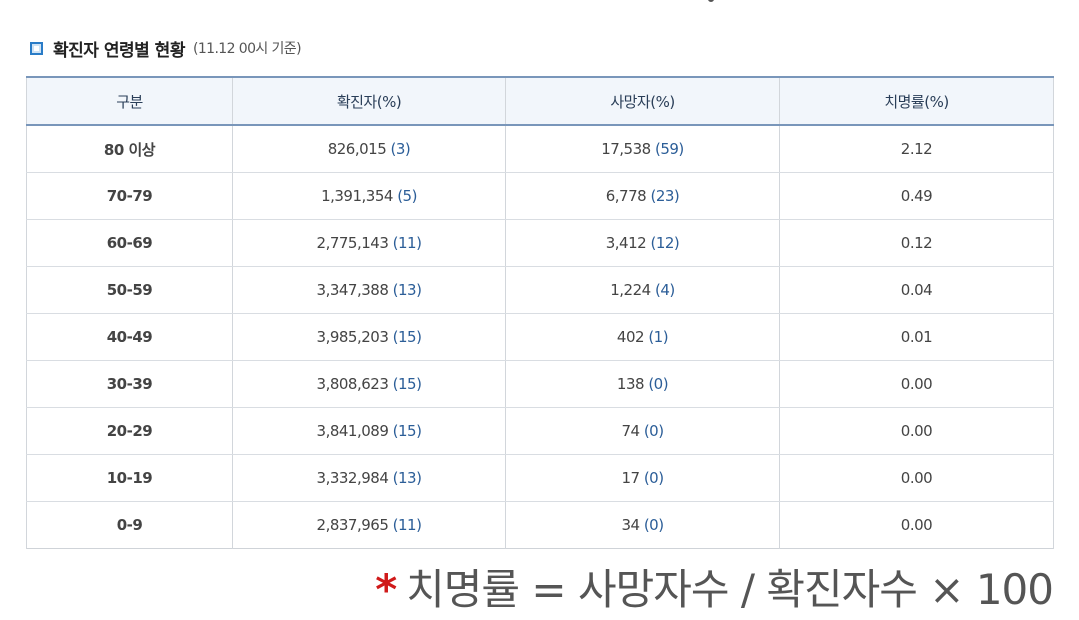  I want to click on deaths-cell: 402 (1), so click(642, 337).